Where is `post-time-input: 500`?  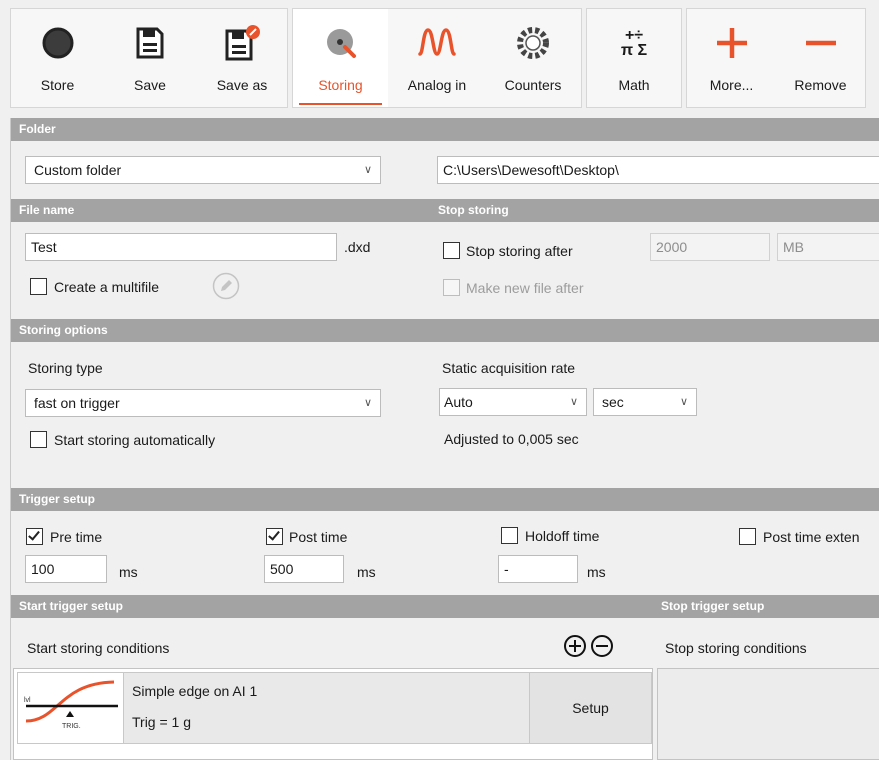
post-time-input: 500 is located at coordinates (304, 569).